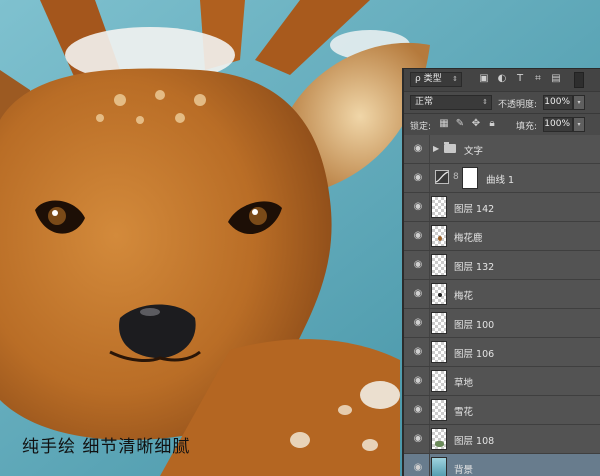 The height and width of the screenshot is (476, 600). I want to click on layer-name: 曲线 1, so click(500, 180).